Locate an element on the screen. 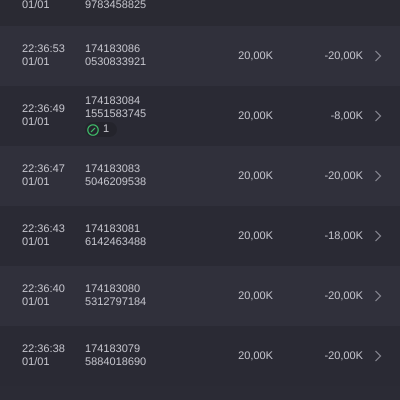 This screenshot has height=400, width=400. order-id: 174183080 is located at coordinates (112, 289).